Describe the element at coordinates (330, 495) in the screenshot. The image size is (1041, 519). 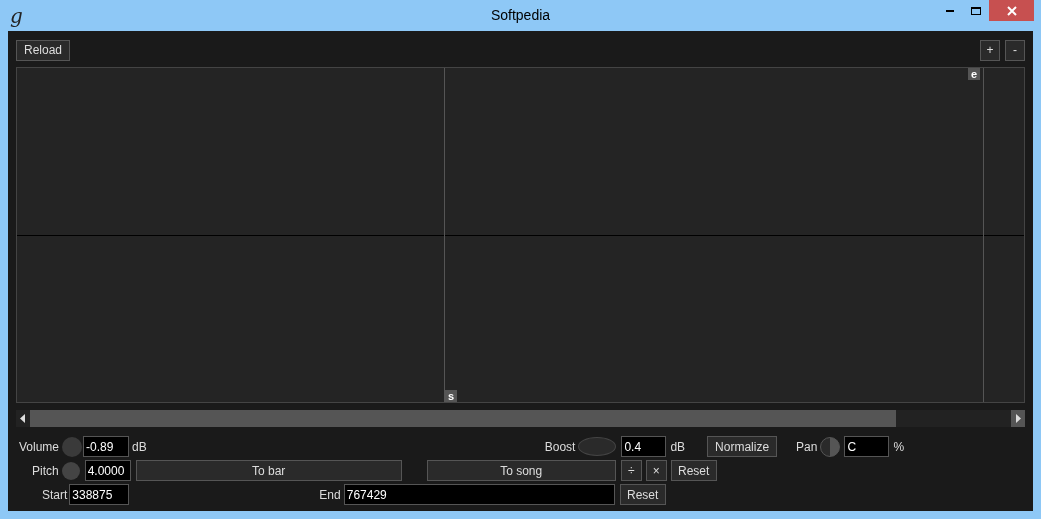
I see `end-label: End` at that location.